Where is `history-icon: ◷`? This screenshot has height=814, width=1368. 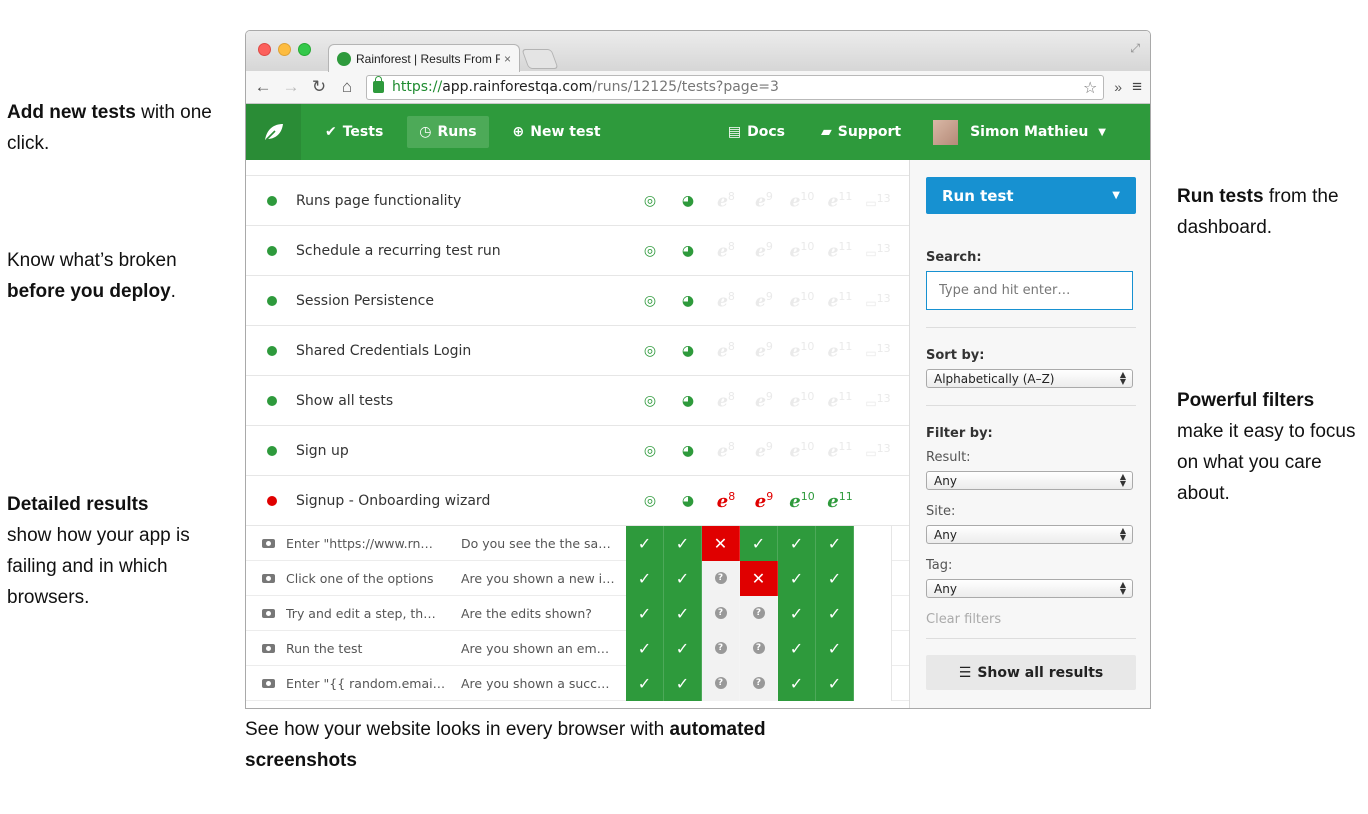
history-icon: ◷ is located at coordinates (425, 132).